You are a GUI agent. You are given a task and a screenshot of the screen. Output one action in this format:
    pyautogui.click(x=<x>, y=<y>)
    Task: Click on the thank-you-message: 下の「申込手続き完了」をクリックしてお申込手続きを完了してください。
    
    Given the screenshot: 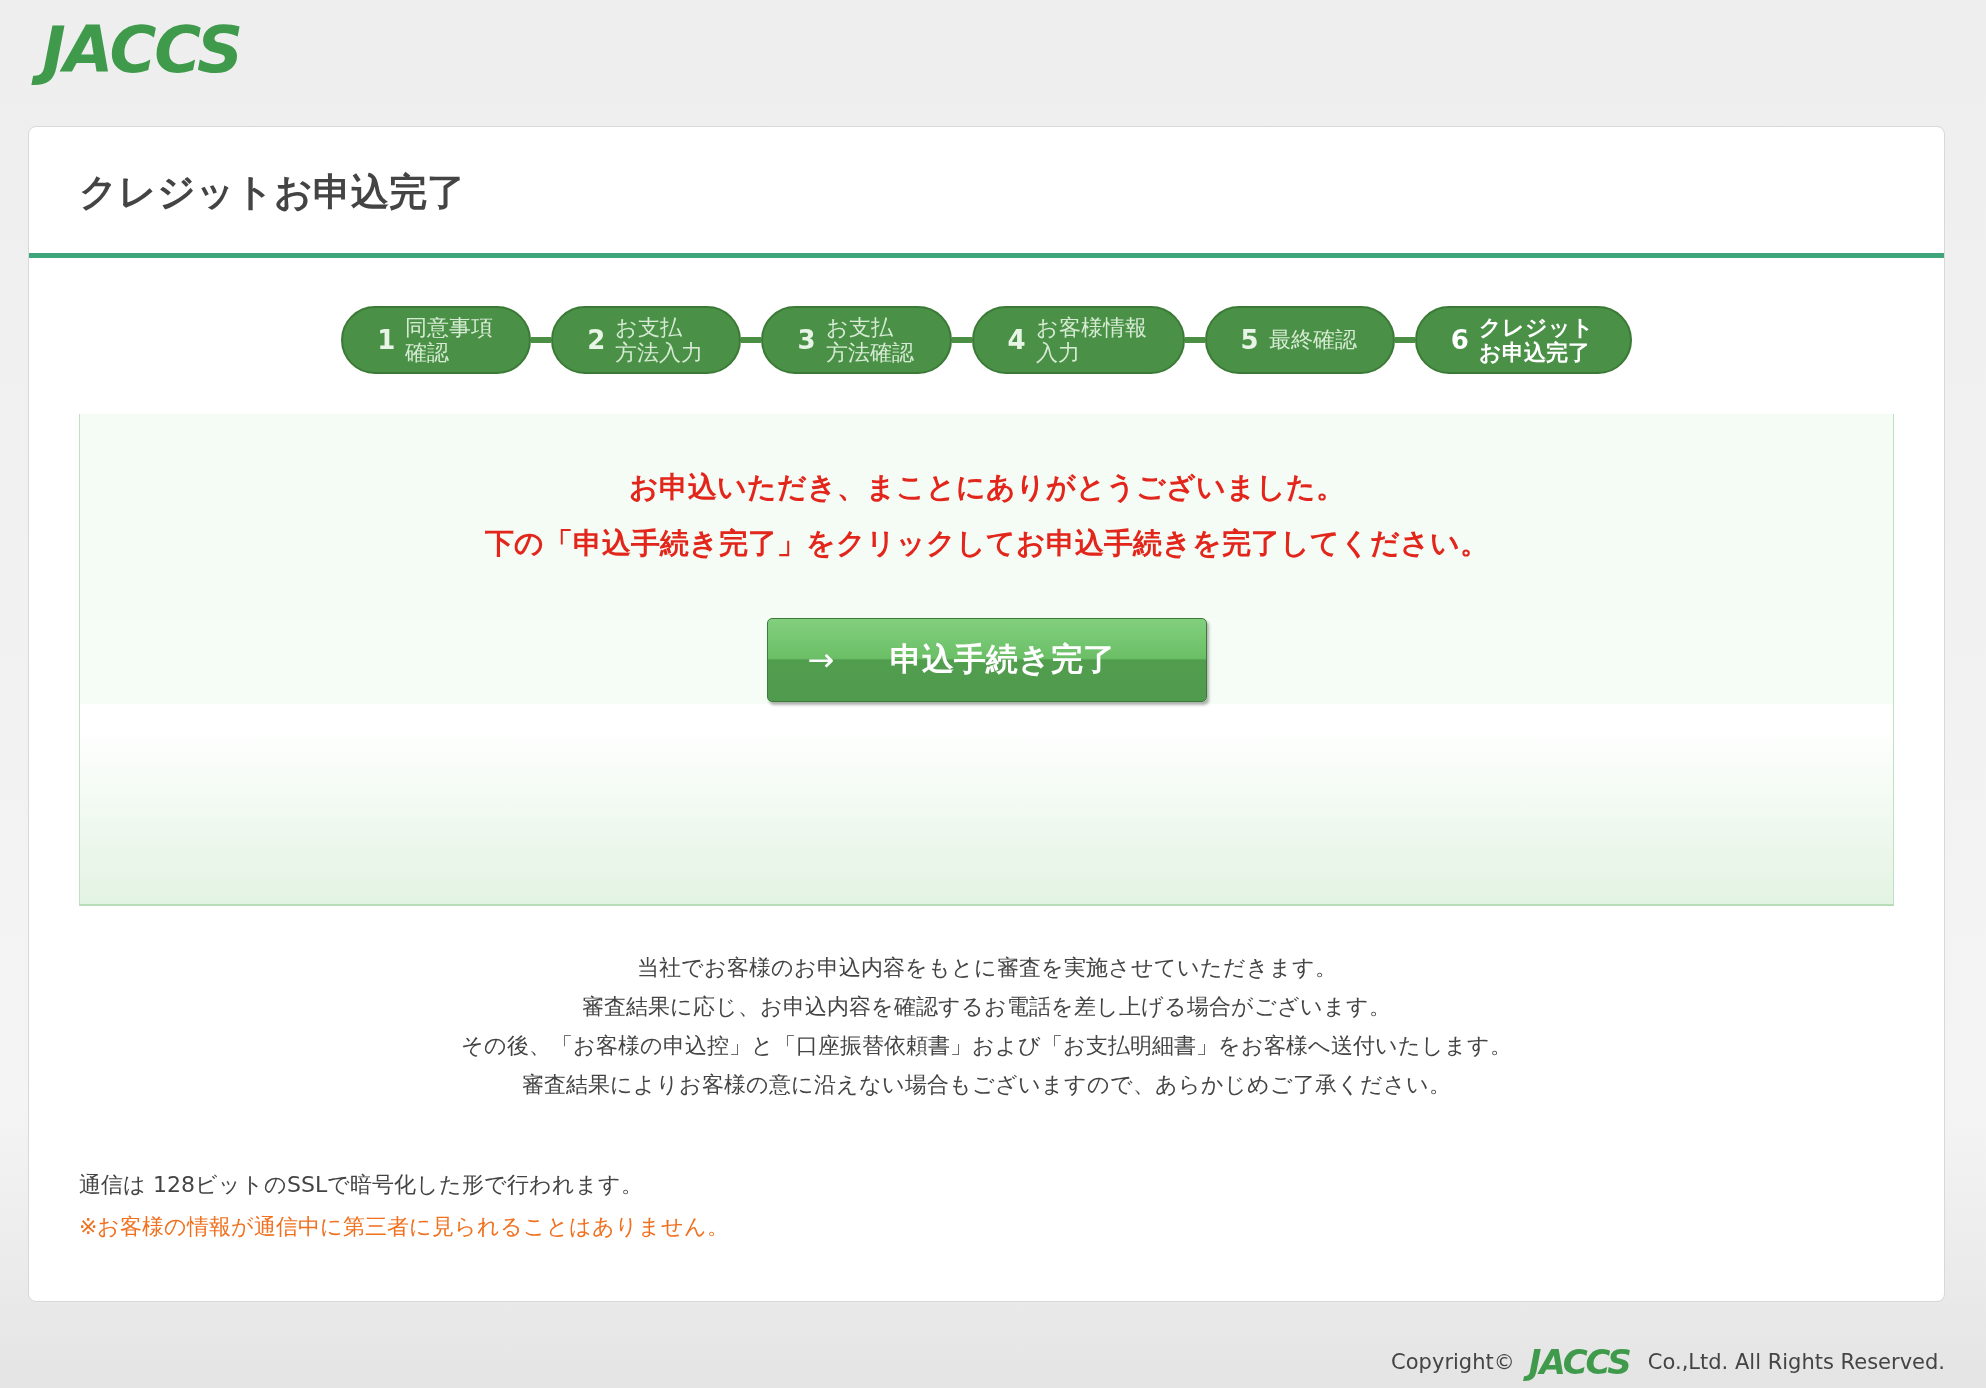 What is the action you would take?
    pyautogui.click(x=986, y=543)
    